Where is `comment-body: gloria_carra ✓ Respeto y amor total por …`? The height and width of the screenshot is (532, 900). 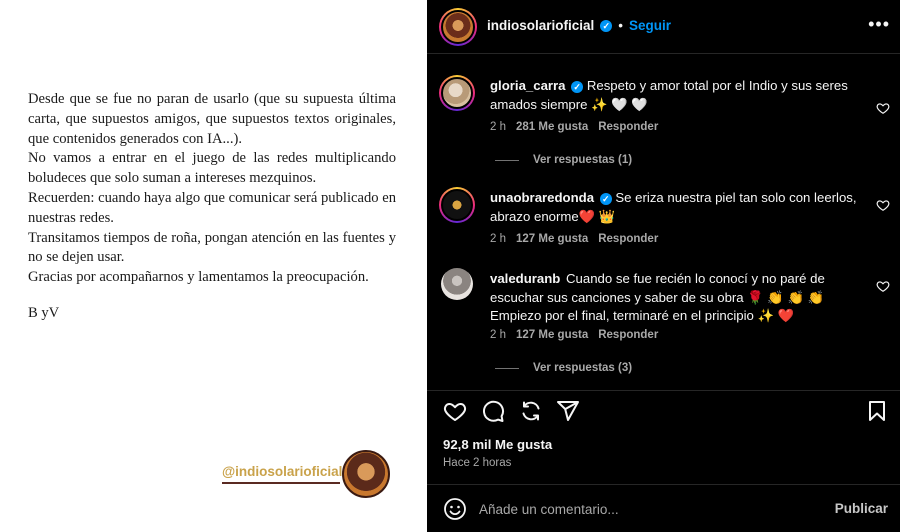
comment-body: gloria_carra ✓ Respeto y amor total por … is located at coordinates (675, 95).